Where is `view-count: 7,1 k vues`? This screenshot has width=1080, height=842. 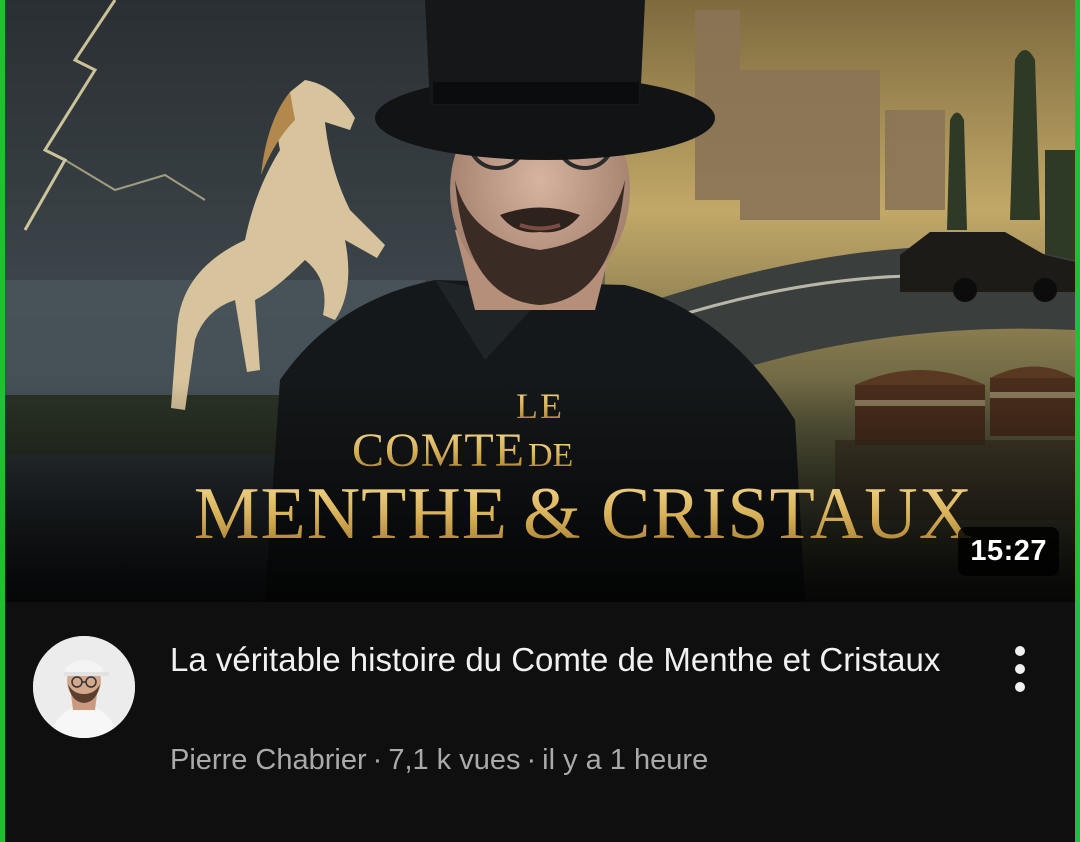 view-count: 7,1 k vues is located at coordinates (454, 760).